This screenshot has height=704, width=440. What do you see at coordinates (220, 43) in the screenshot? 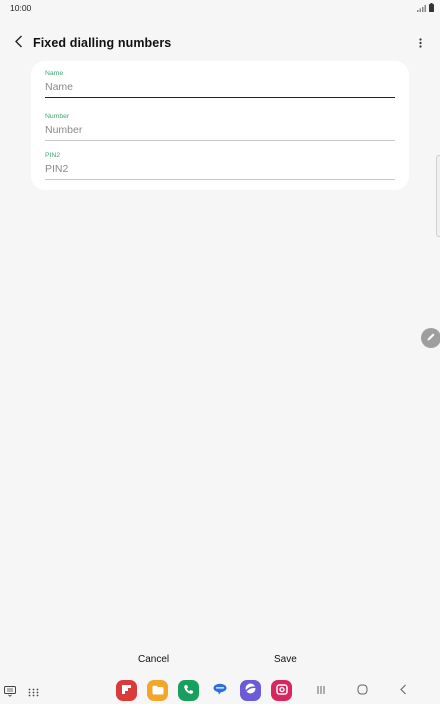
I see `app-bar: Fixed dialling numbers` at bounding box center [220, 43].